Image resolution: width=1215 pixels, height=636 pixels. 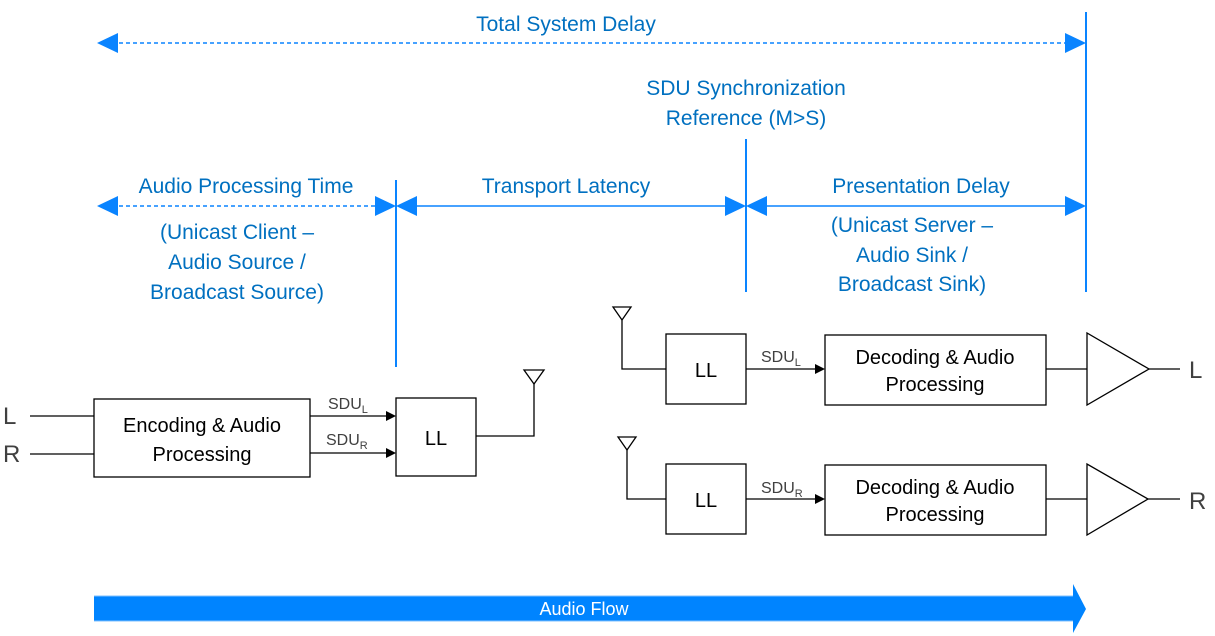 I want to click on sdu-sync-reference-line1: SDU Synchronization, so click(x=746, y=88).